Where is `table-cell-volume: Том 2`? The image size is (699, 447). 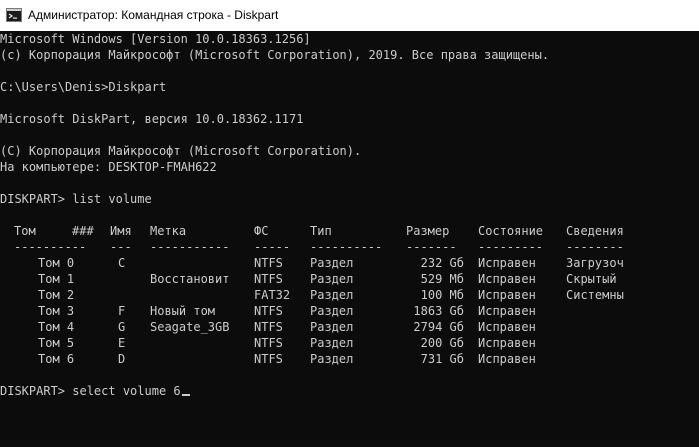 table-cell-volume: Том 2 is located at coordinates (56, 295).